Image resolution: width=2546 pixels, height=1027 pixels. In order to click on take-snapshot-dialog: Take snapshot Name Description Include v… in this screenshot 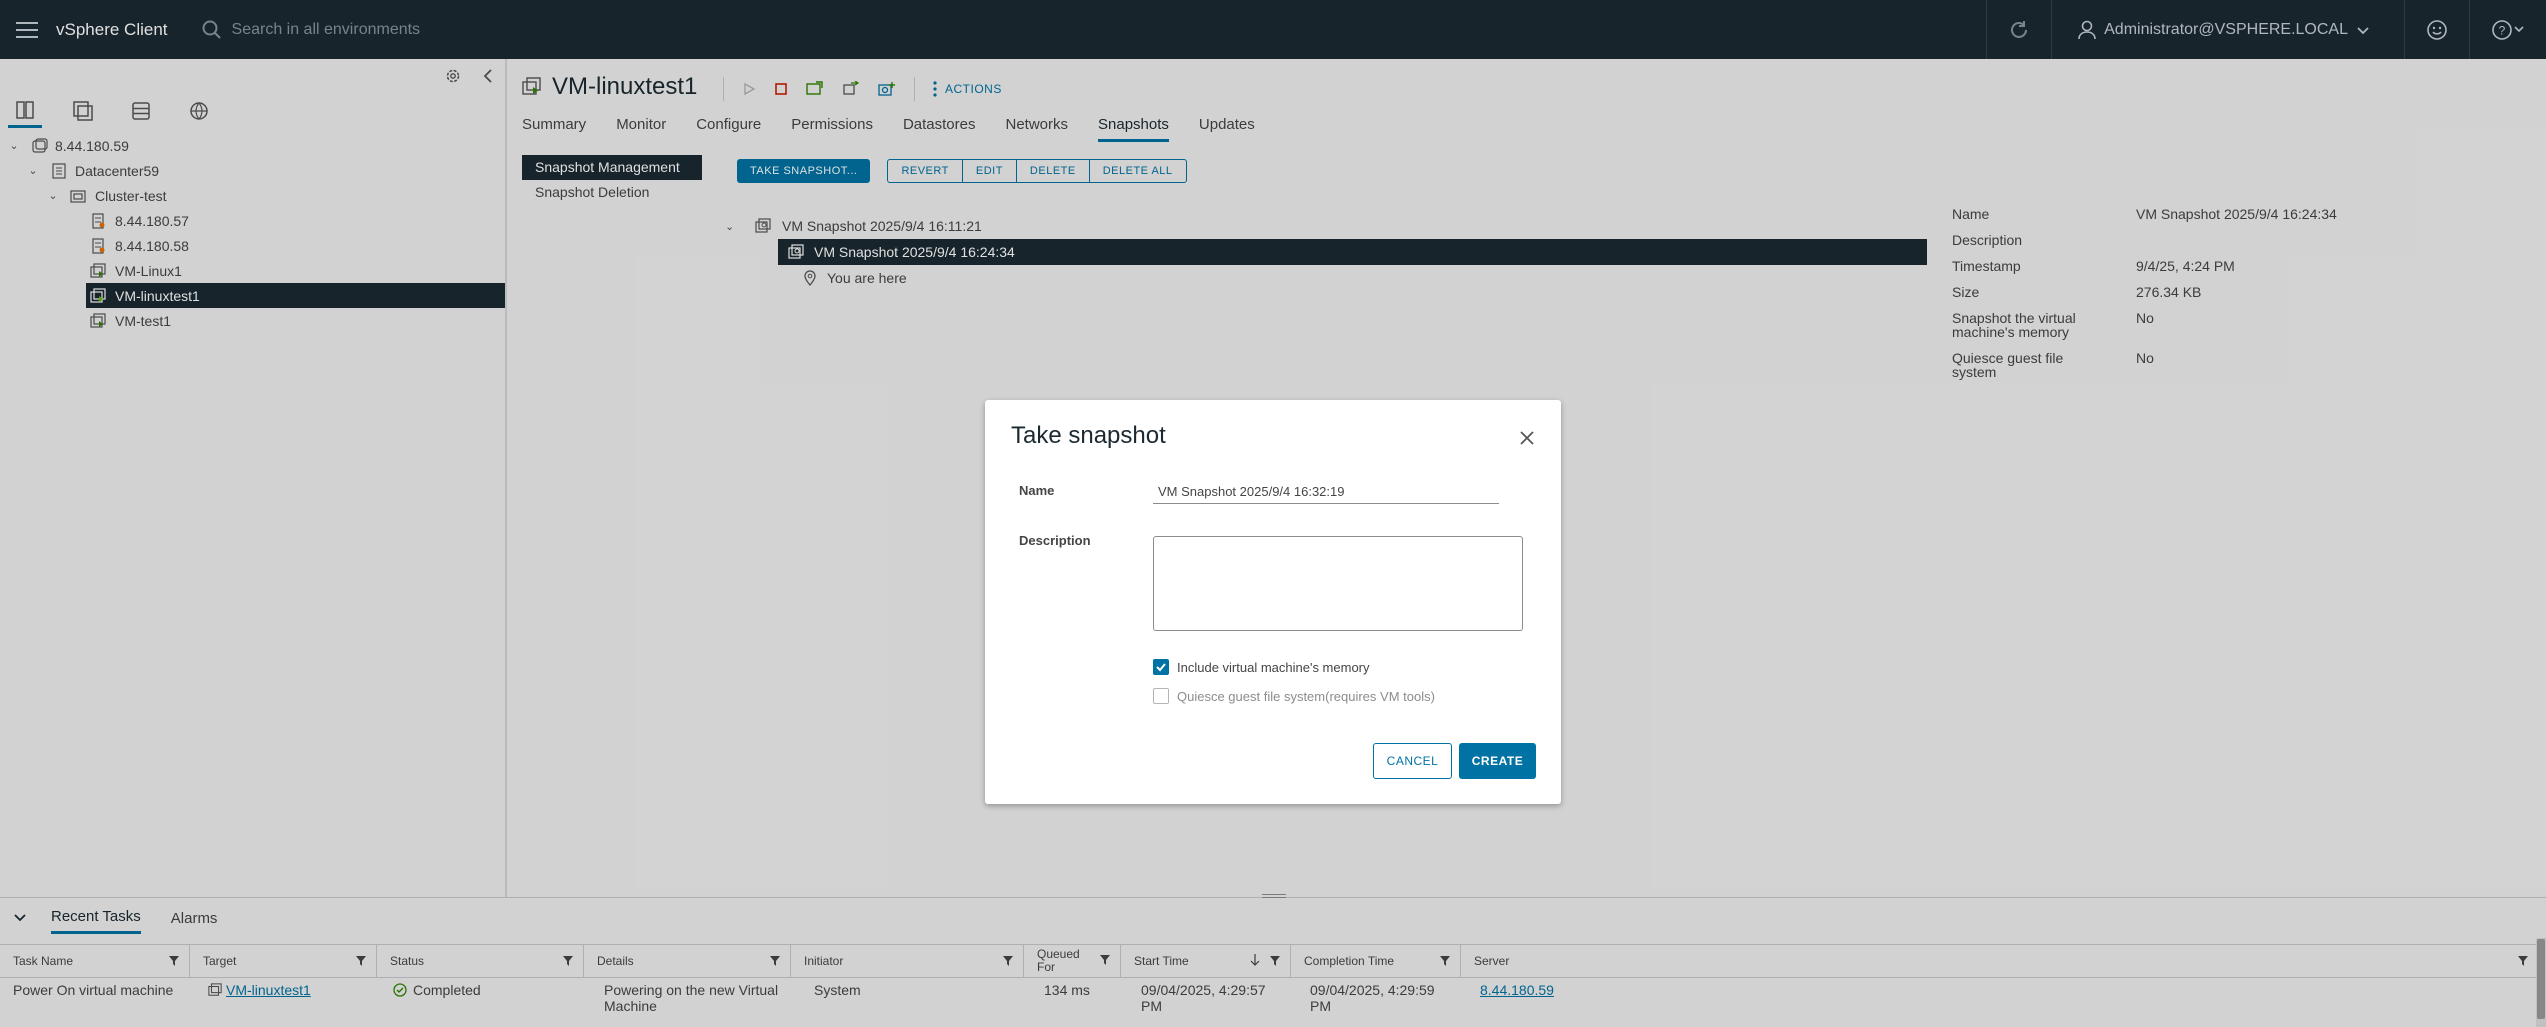, I will do `click(1273, 602)`.